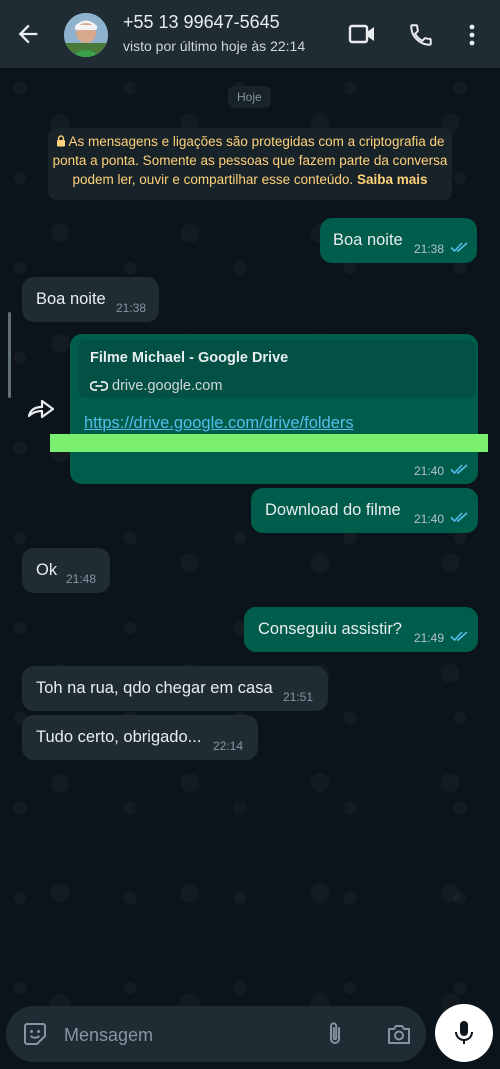 This screenshot has width=500, height=1069. I want to click on message-bubble-incoming: Ok 21:48, so click(66, 570).